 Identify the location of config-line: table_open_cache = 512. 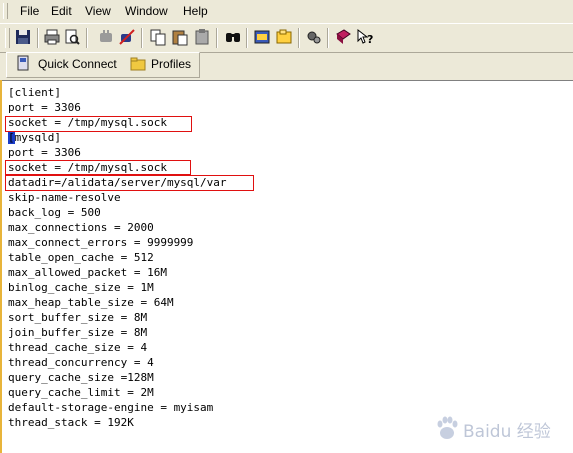
(81, 257).